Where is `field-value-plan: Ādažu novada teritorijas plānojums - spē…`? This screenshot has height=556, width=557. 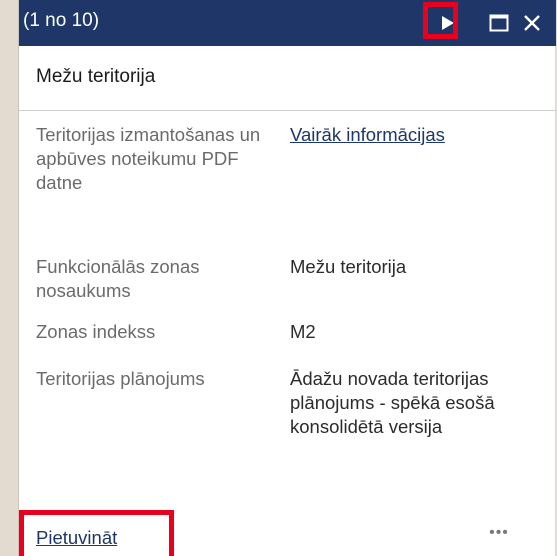
field-value-plan: Ādažu novada teritorijas plānojums - spē… is located at coordinates (392, 402).